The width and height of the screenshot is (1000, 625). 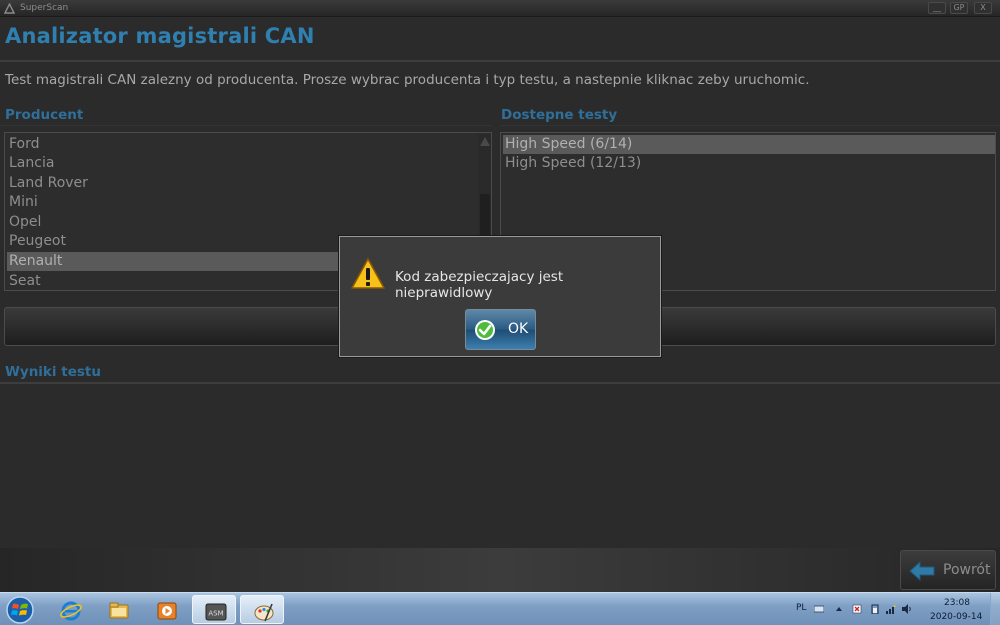 What do you see at coordinates (240, 222) in the screenshot?
I see `producer-item-opel: Opel` at bounding box center [240, 222].